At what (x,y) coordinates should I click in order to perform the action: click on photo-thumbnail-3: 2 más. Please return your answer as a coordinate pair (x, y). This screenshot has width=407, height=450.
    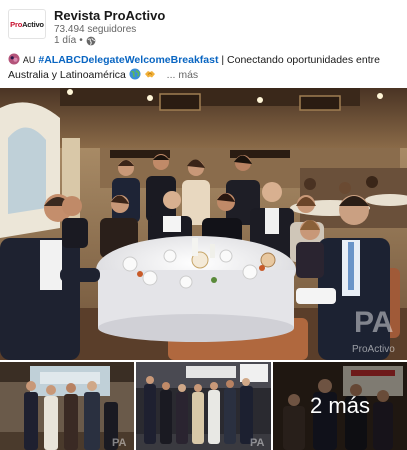
    Looking at the image, I should click on (340, 406).